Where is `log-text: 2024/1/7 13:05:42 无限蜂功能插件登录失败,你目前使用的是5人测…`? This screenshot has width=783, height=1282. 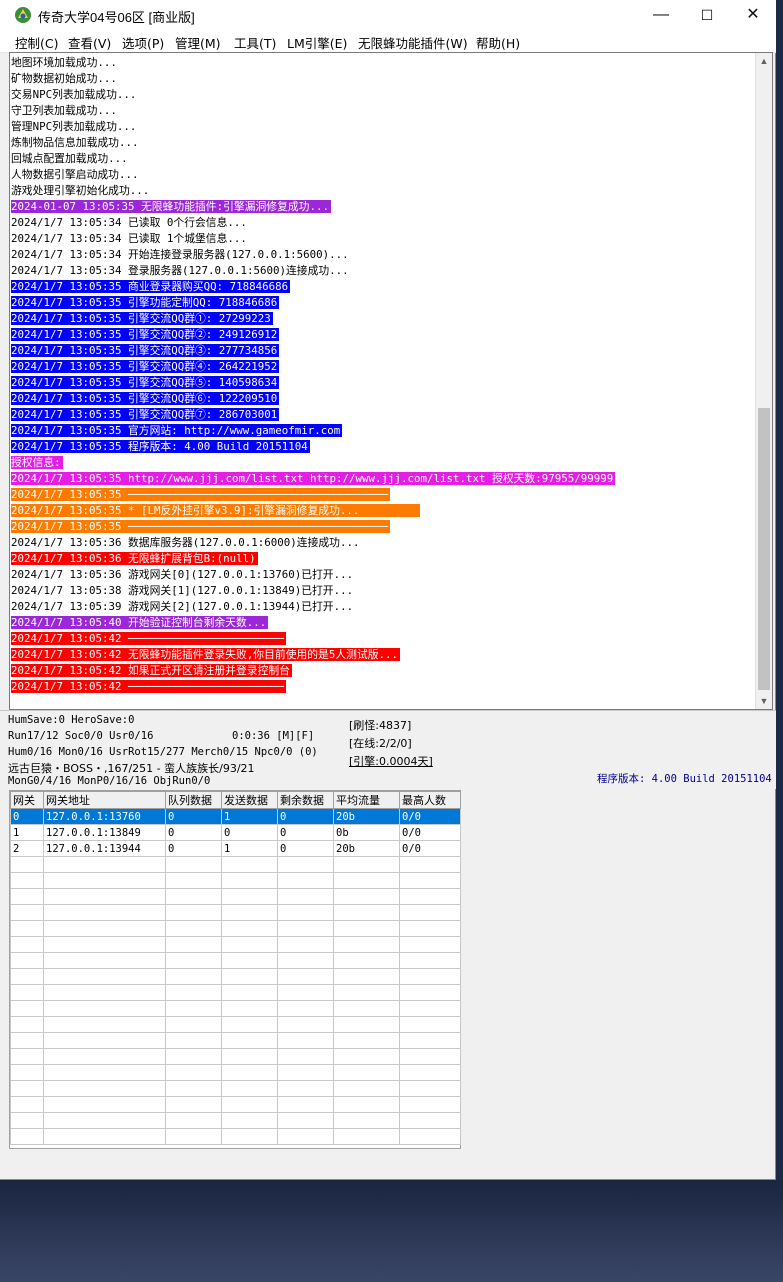
log-text: 2024/1/7 13:05:42 无限蜂功能插件登录失败,你目前使用的是5人测… is located at coordinates (206, 654).